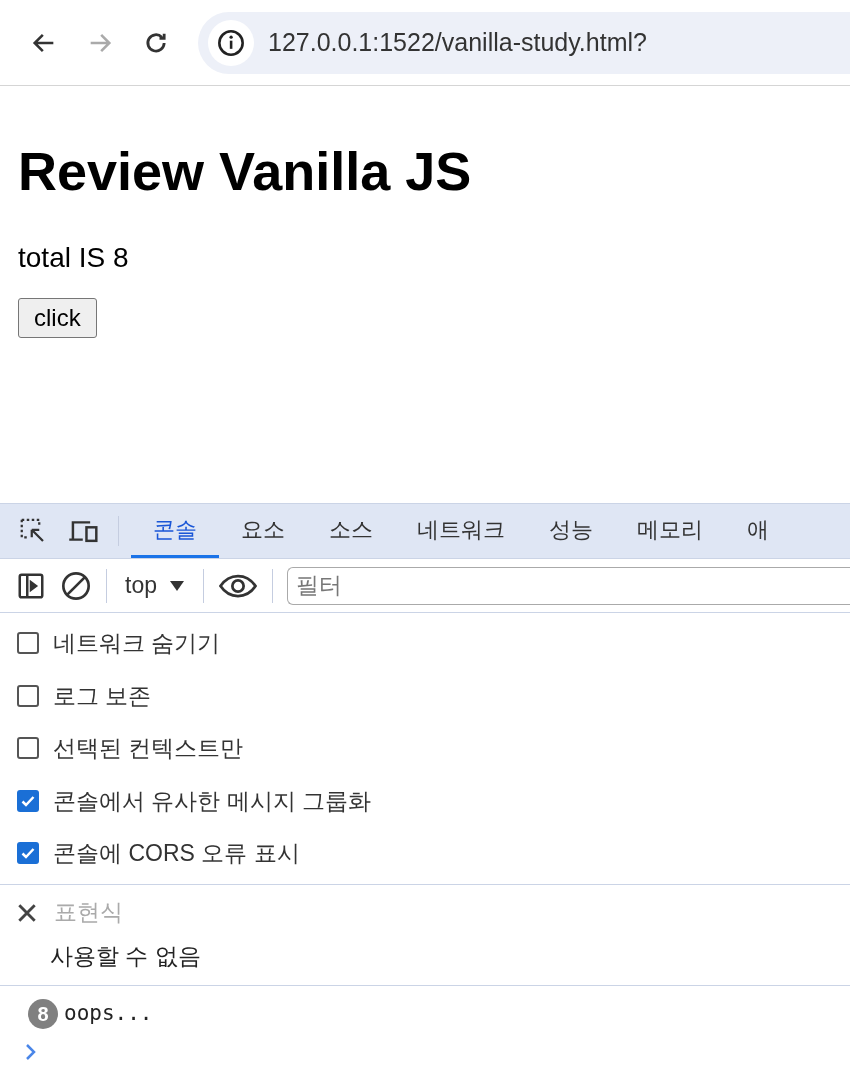 Image resolution: width=850 pixels, height=1075 pixels. What do you see at coordinates (351, 531) in the screenshot?
I see `devtools-tab: 소스` at bounding box center [351, 531].